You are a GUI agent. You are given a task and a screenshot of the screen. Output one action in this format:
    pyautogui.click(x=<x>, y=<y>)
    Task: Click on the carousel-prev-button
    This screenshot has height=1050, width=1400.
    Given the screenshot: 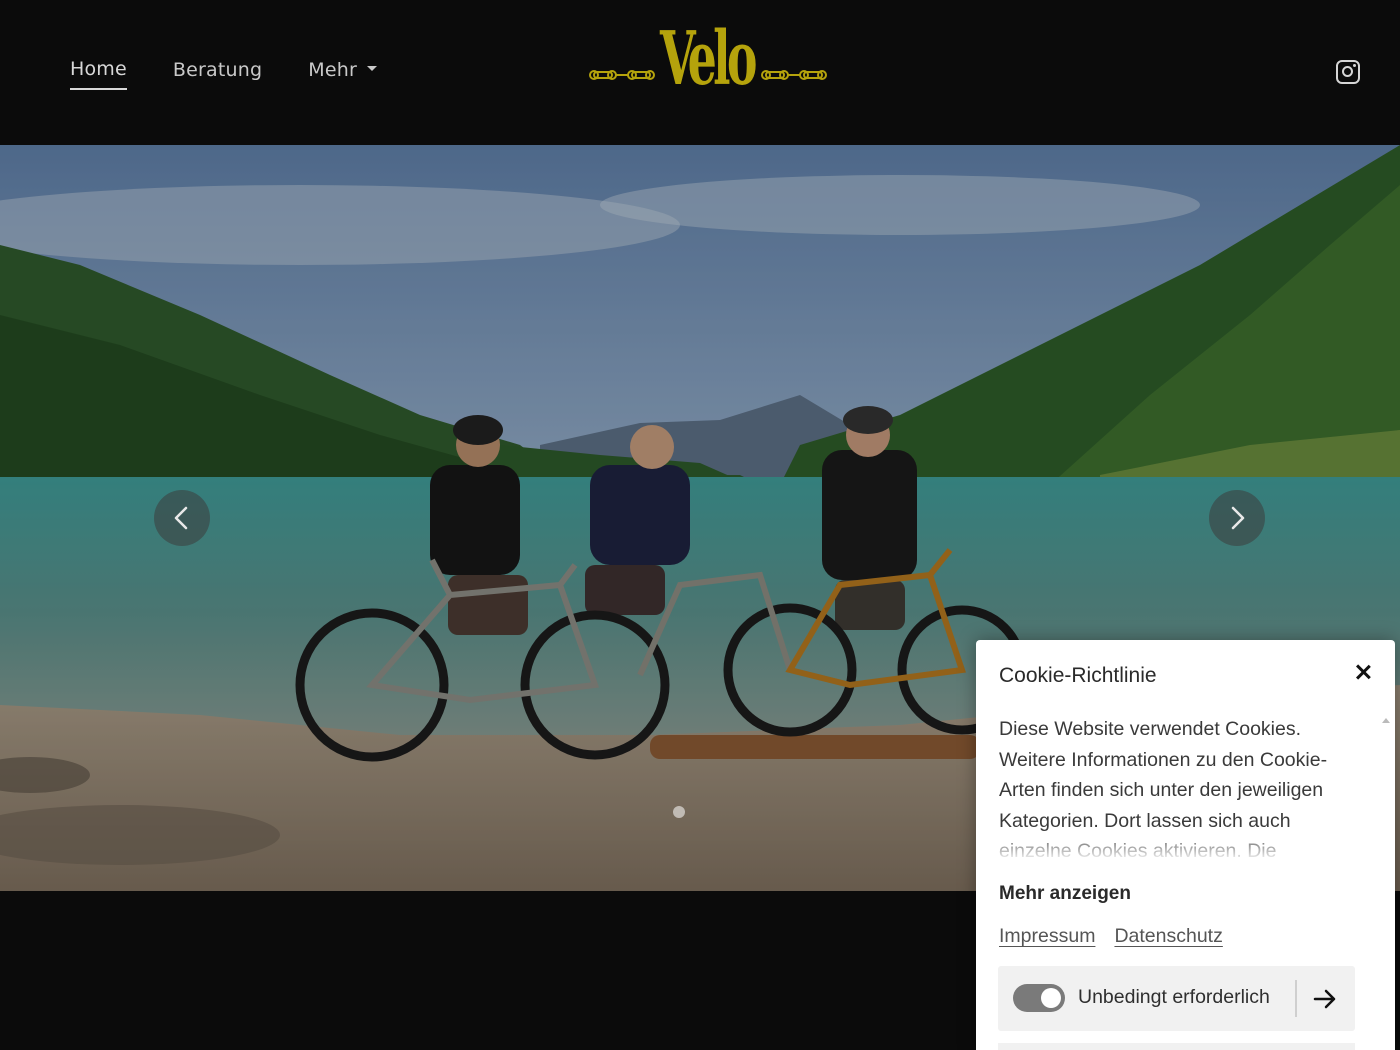 What is the action you would take?
    pyautogui.click(x=182, y=518)
    